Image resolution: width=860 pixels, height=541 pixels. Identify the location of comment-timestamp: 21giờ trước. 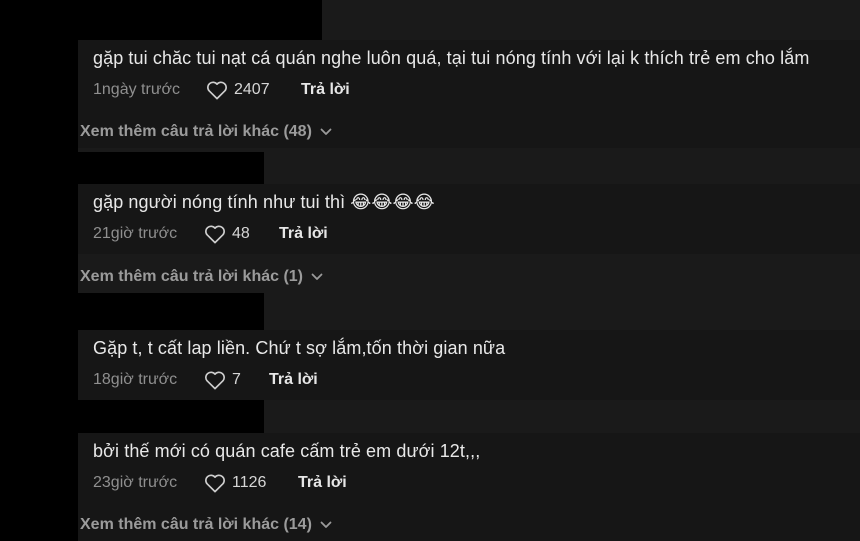
(135, 233).